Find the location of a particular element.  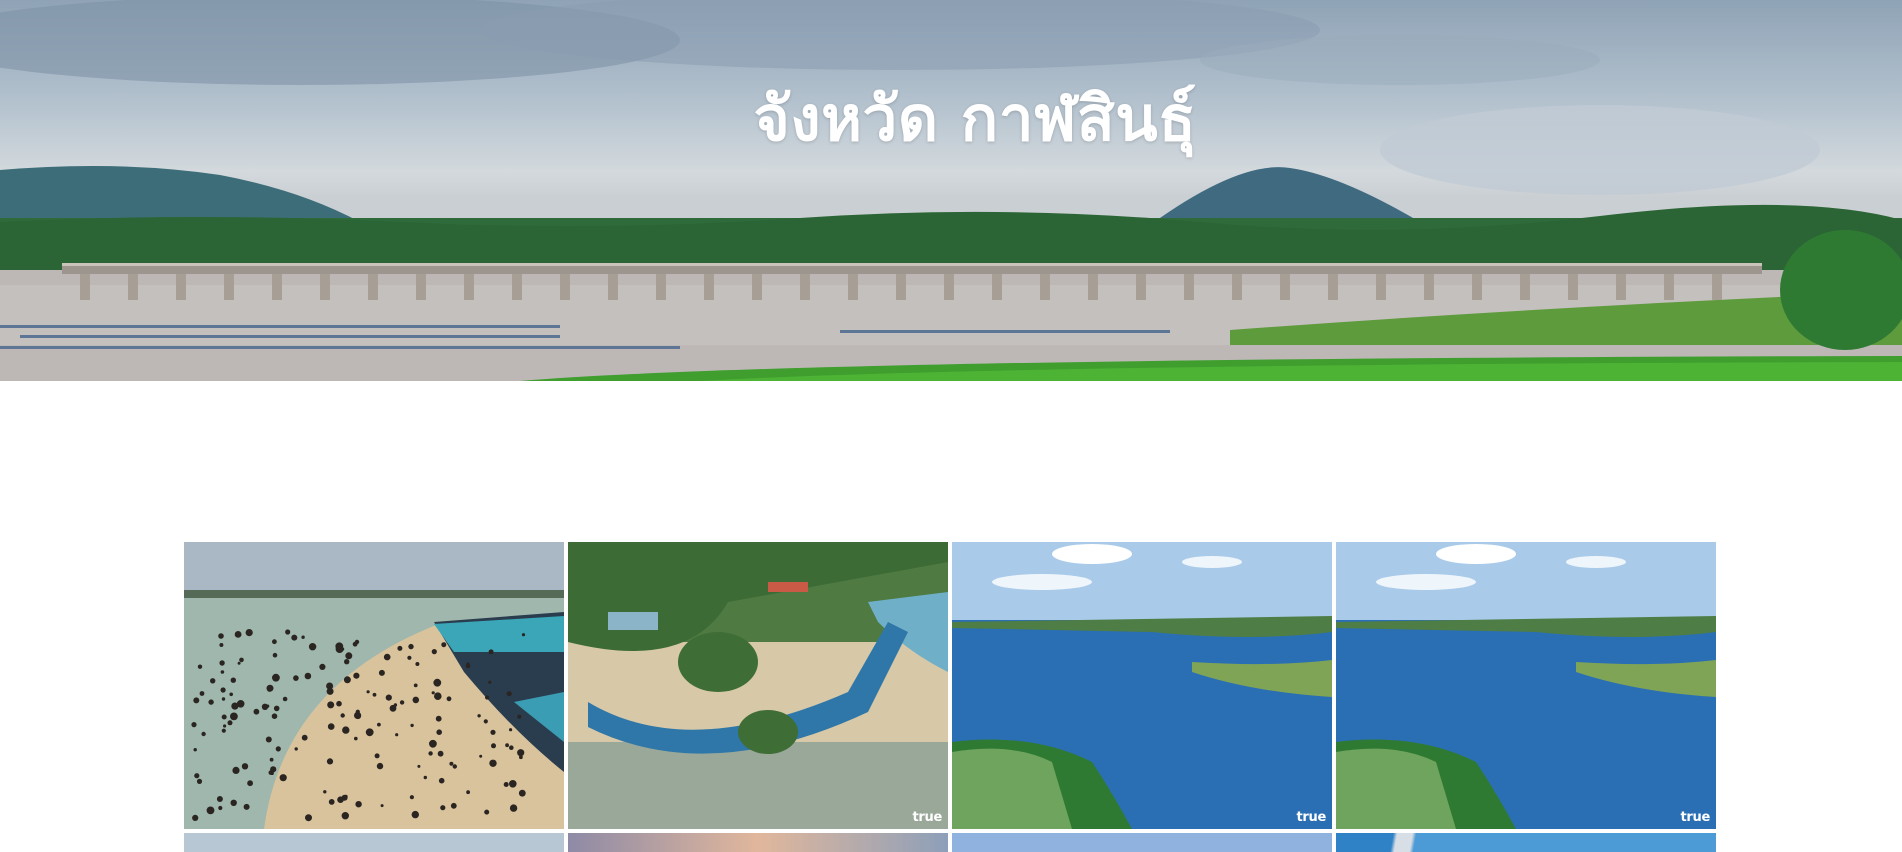

bridge-pillars is located at coordinates (901, 287).